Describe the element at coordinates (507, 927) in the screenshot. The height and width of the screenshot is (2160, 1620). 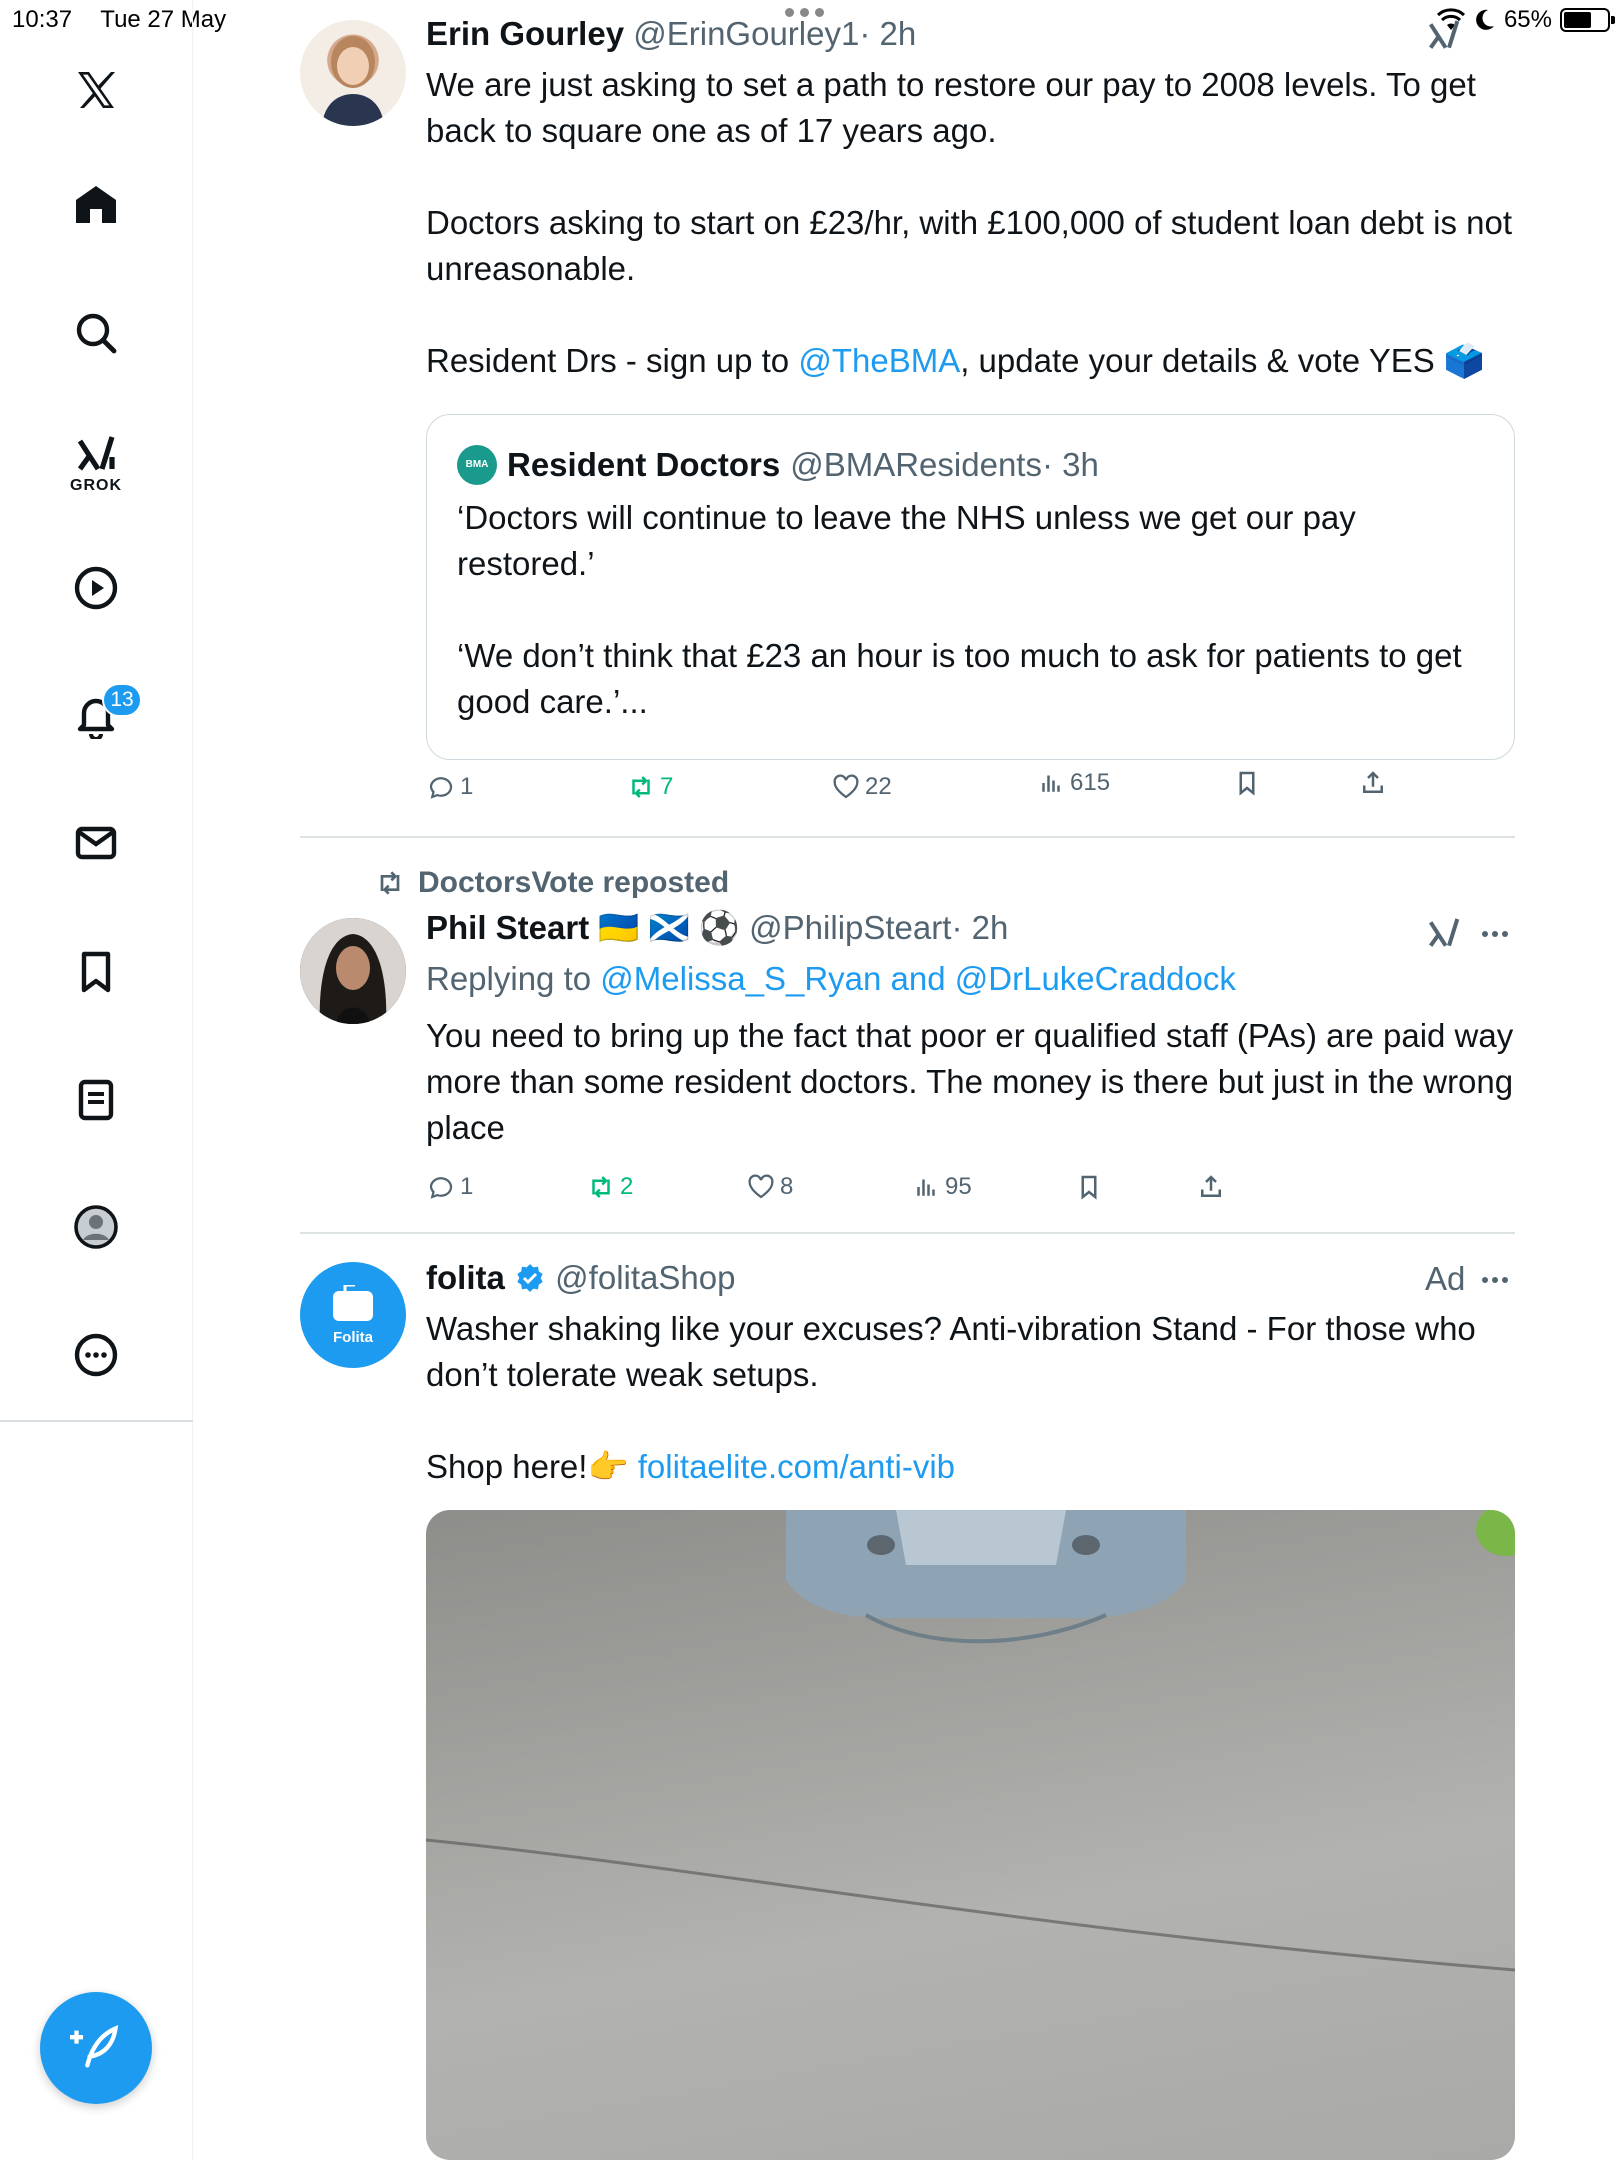
I see `author-name: Phil Steart` at that location.